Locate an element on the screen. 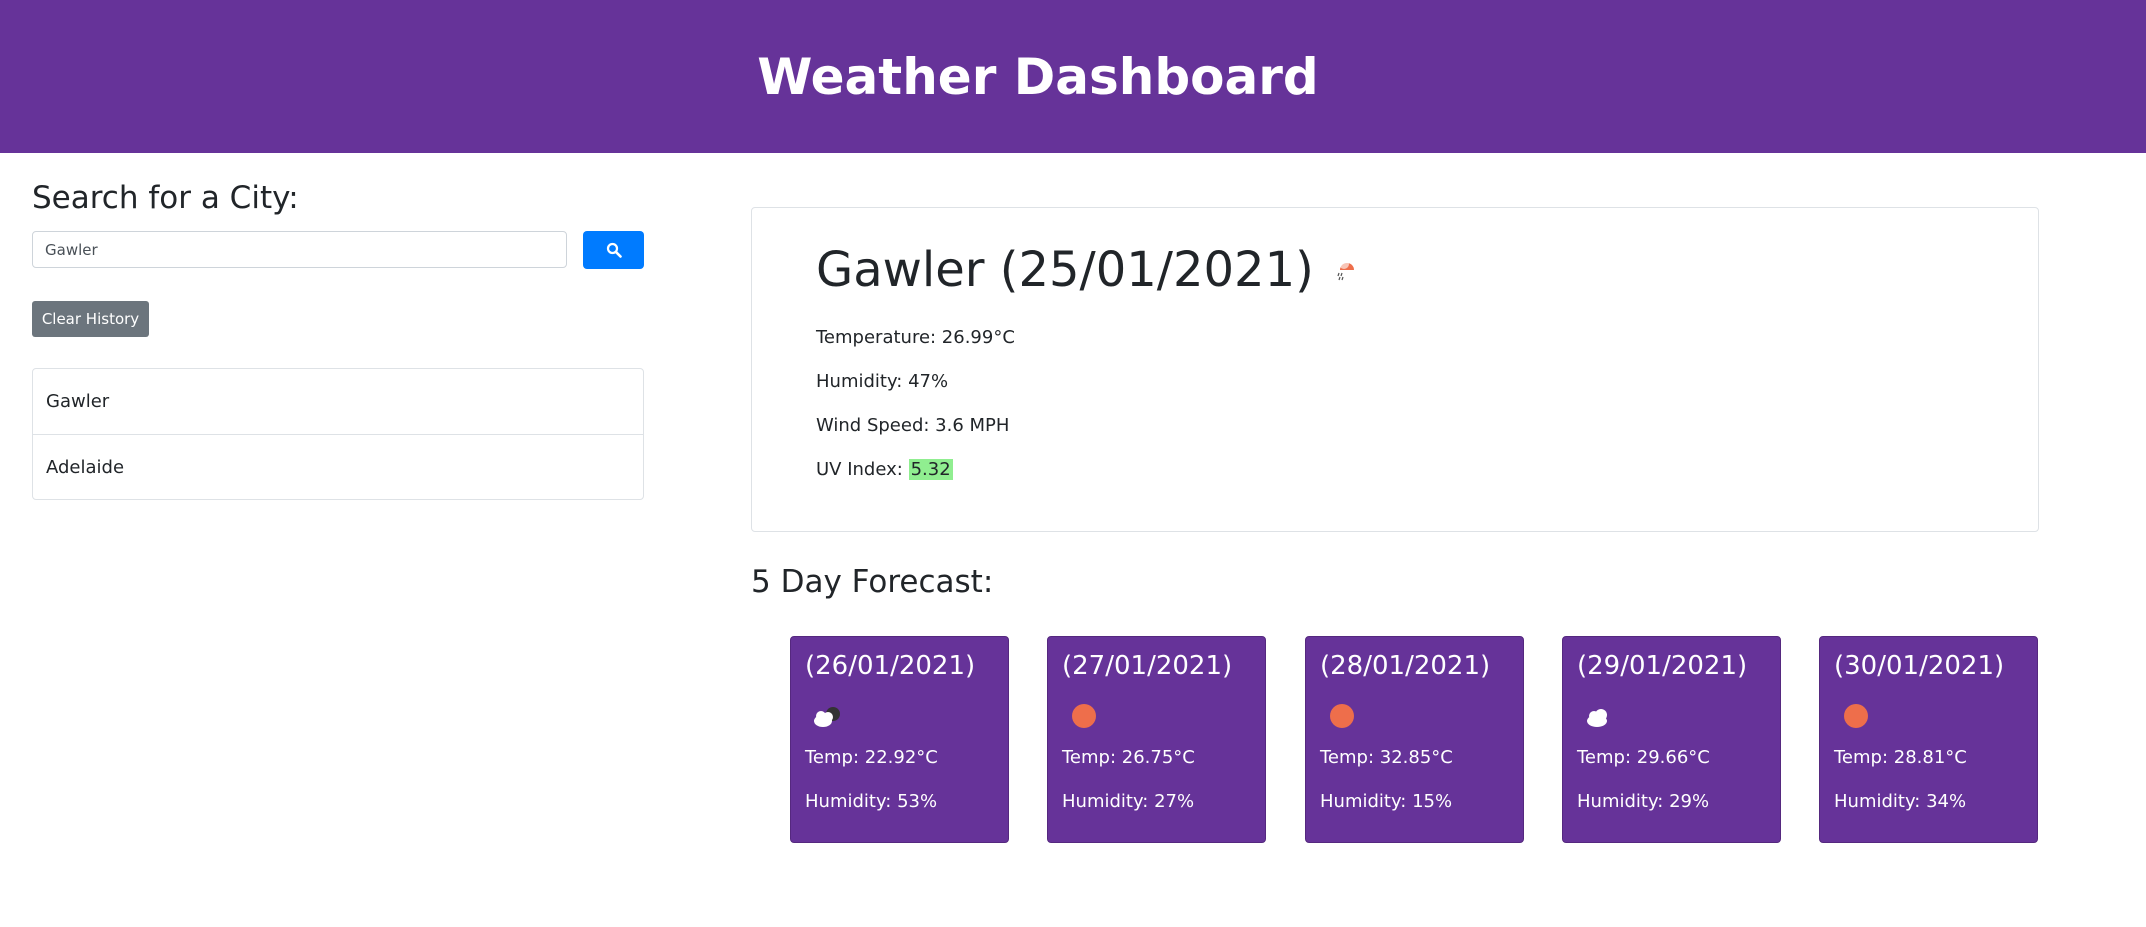 The width and height of the screenshot is (2146, 927). current-uv-index: UV Index: 5.32 is located at coordinates (884, 469).